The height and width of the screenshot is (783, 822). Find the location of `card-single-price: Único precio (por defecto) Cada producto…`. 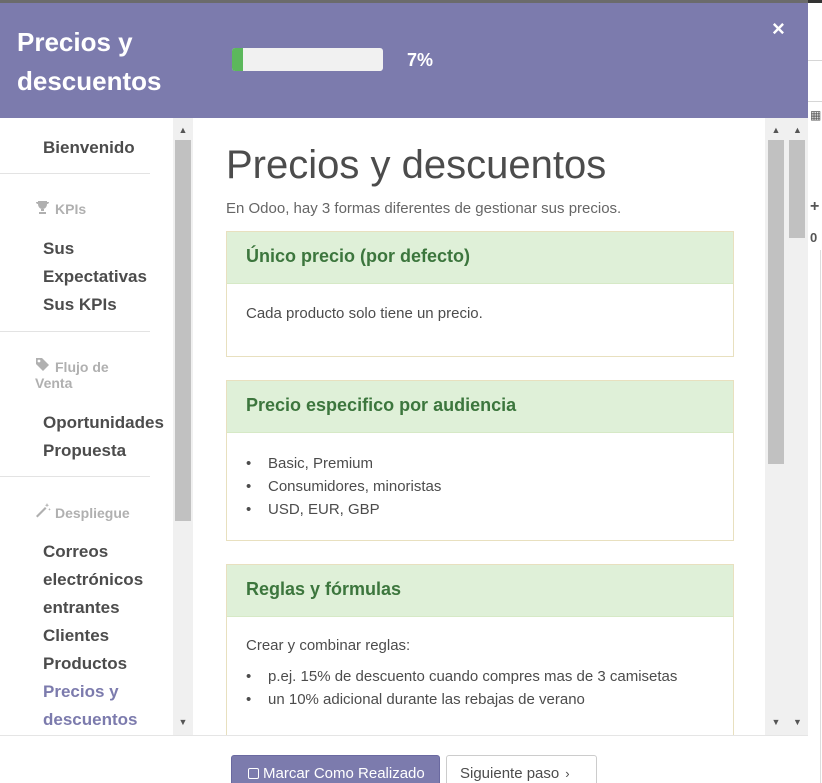

card-single-price: Único precio (por defecto) Cada producto… is located at coordinates (480, 294).